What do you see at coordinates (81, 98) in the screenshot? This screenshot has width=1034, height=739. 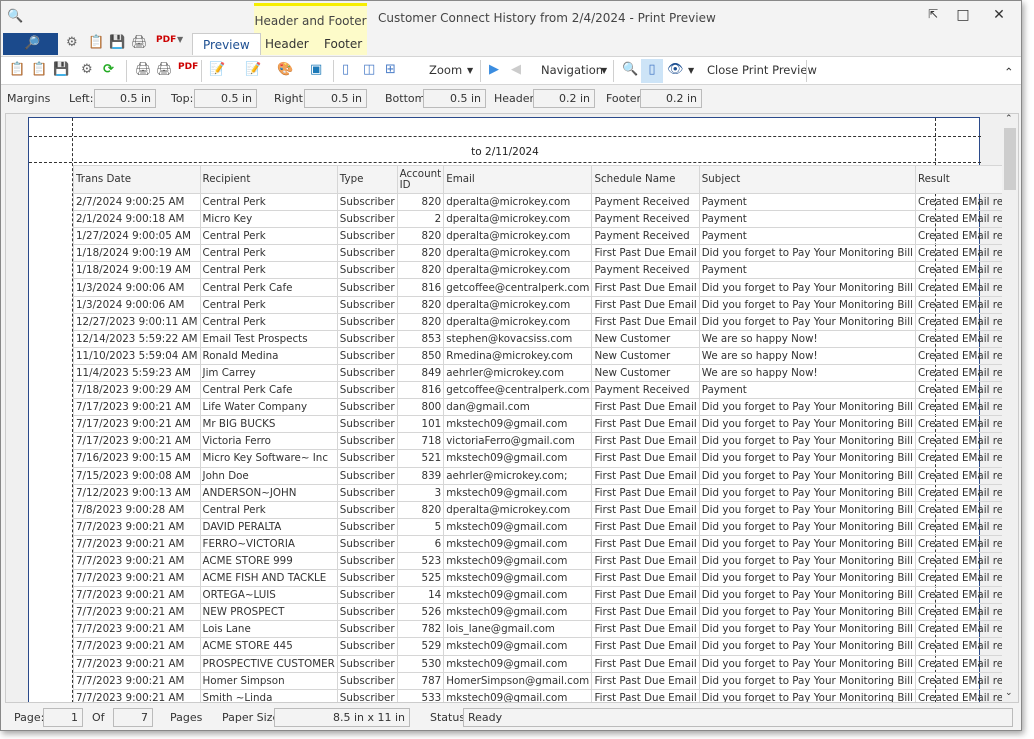 I see `left-margin-label: Left:` at bounding box center [81, 98].